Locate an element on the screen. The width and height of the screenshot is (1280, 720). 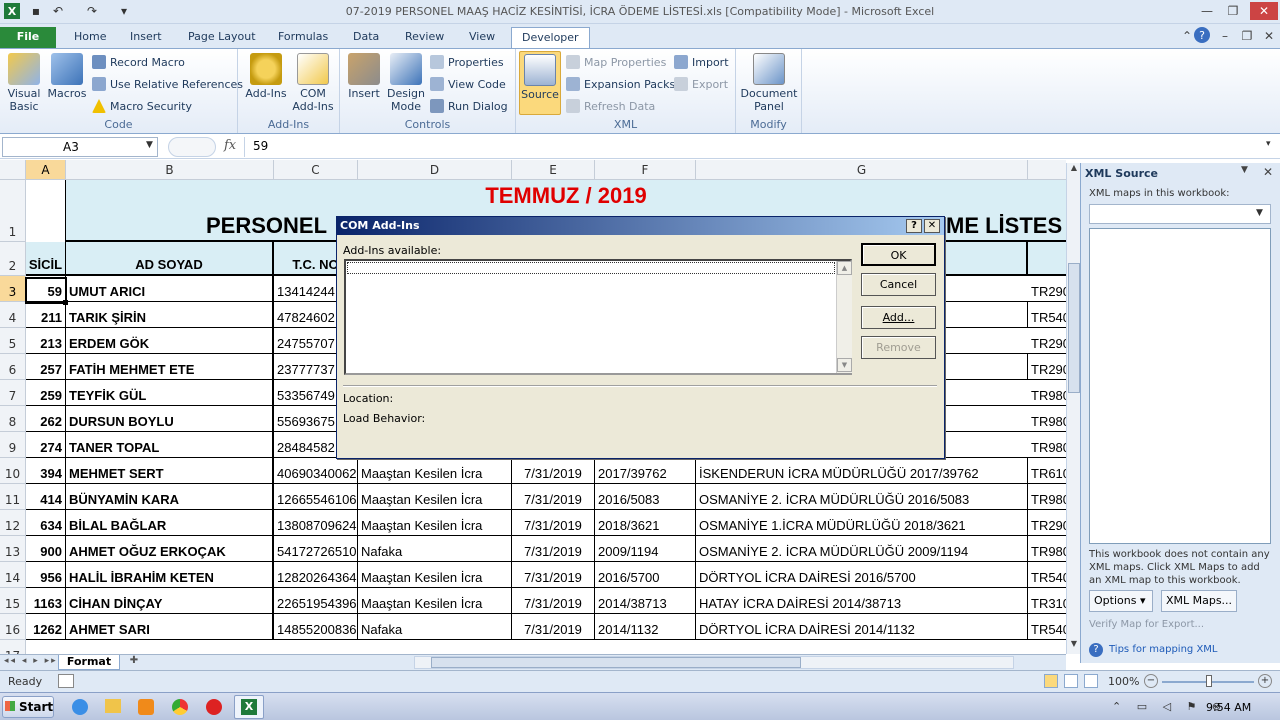
map-properties-button: Map Properties is located at coordinates (616, 62).